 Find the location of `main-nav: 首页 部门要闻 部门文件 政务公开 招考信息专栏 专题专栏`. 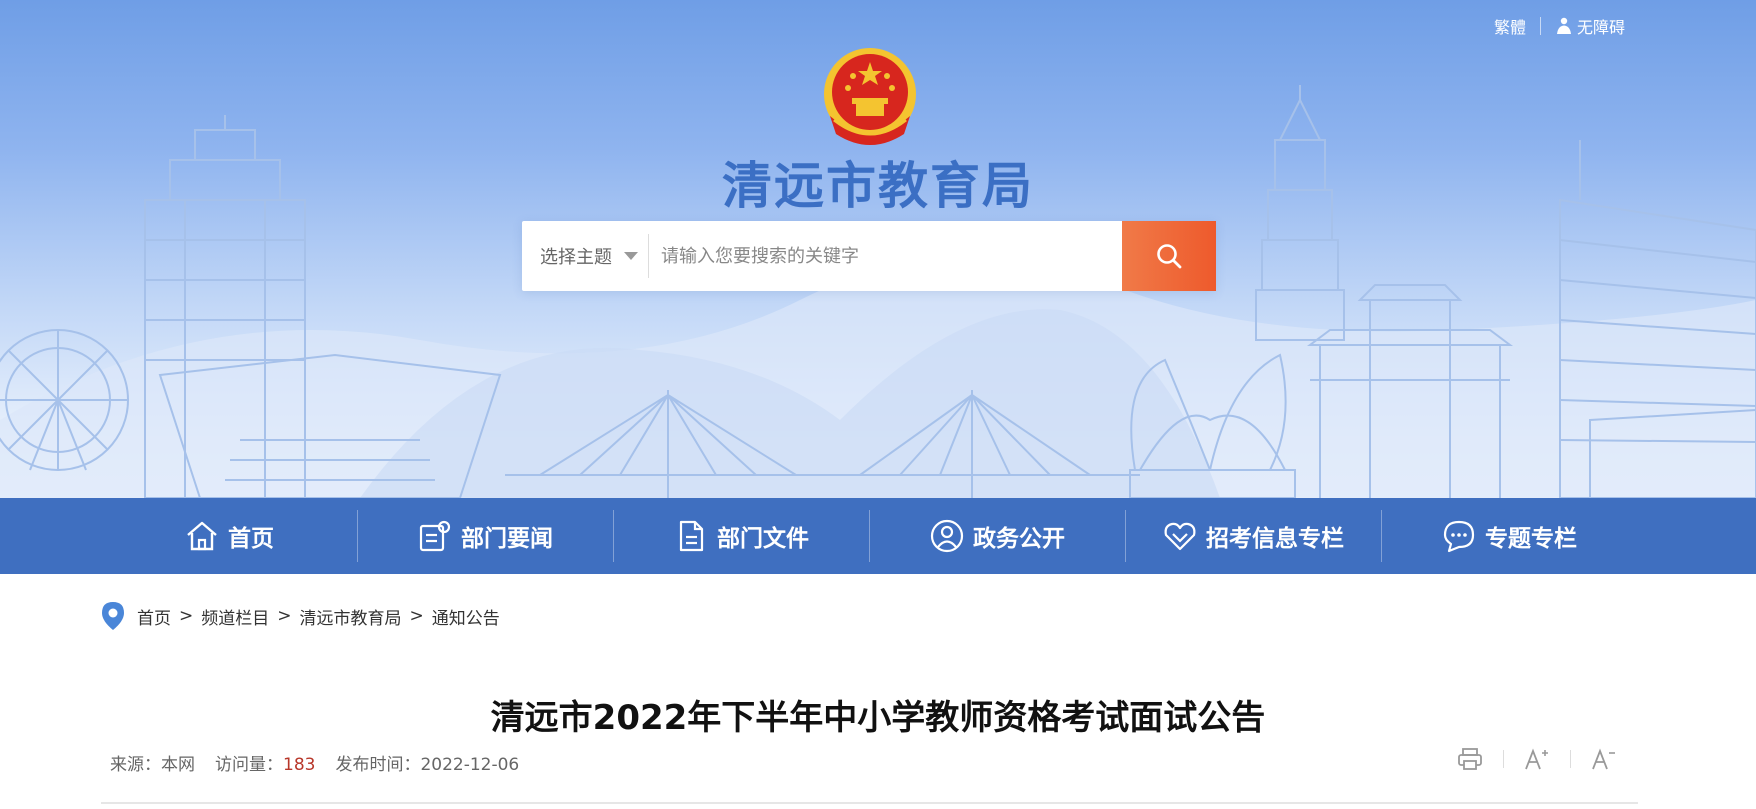

main-nav: 首页 部门要闻 部门文件 政务公开 招考信息专栏 专题专栏 is located at coordinates (878, 536).